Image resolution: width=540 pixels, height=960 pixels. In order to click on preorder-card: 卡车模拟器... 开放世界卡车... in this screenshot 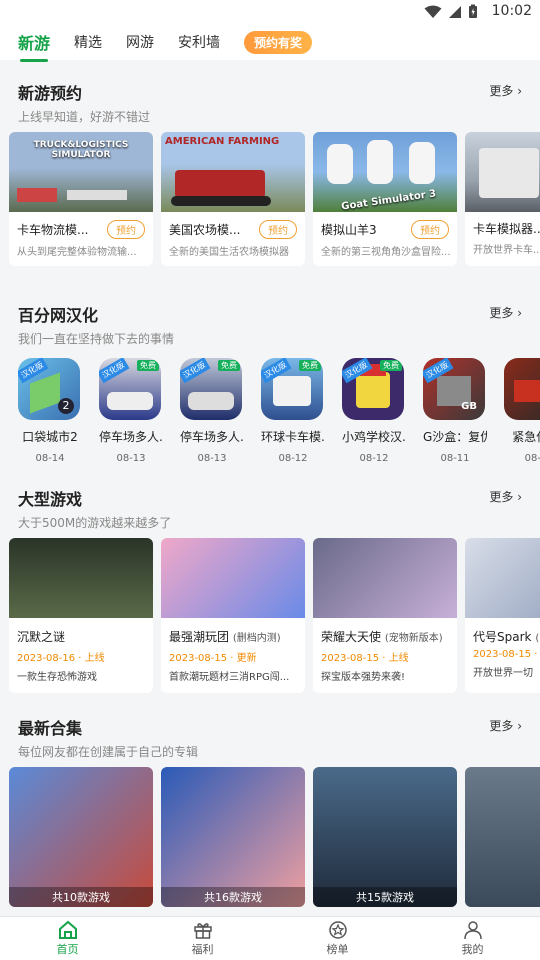, I will do `click(502, 199)`.